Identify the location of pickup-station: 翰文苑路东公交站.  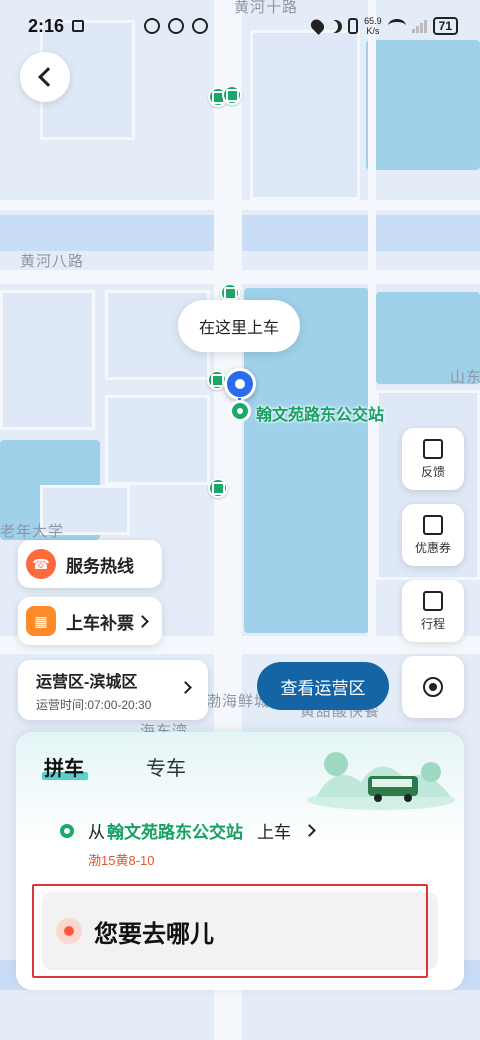
(175, 832).